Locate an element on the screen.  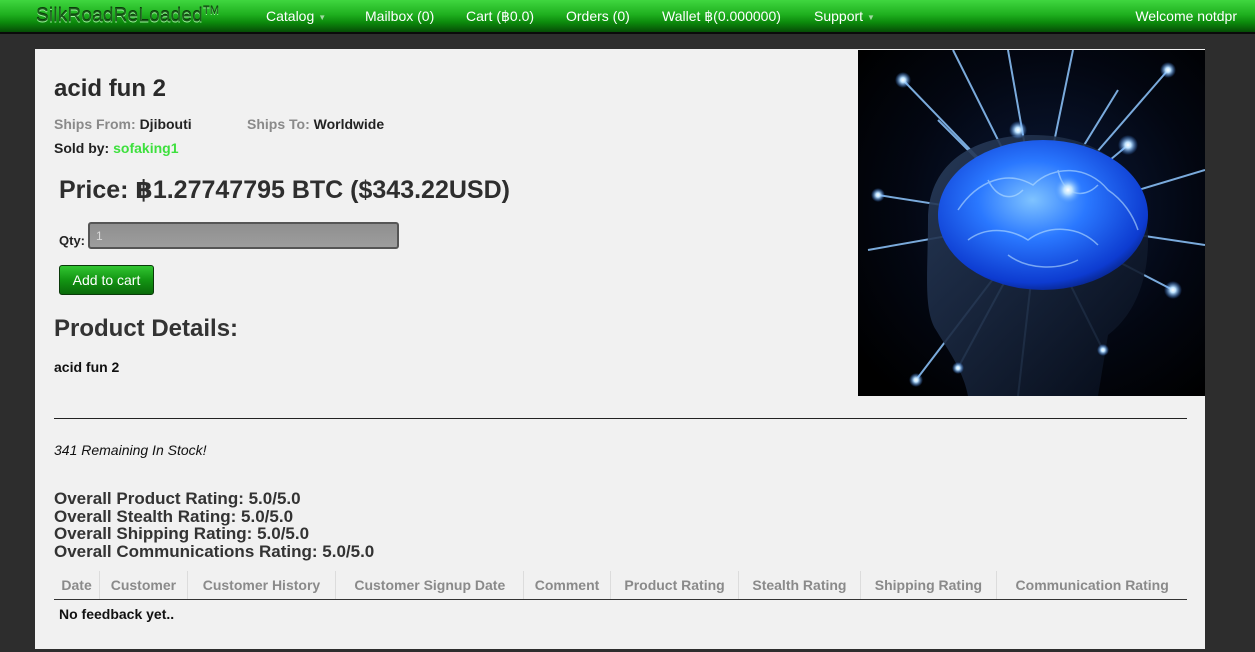
col-customer: Customer is located at coordinates (143, 585).